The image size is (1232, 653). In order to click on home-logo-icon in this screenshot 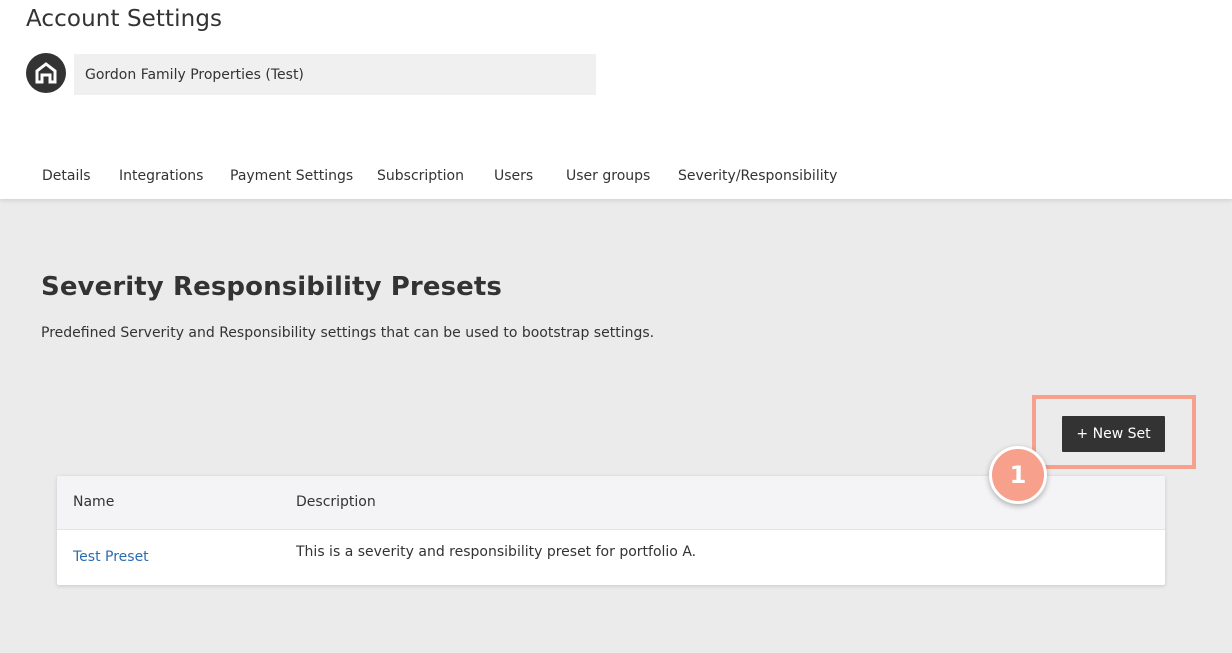, I will do `click(46, 73)`.